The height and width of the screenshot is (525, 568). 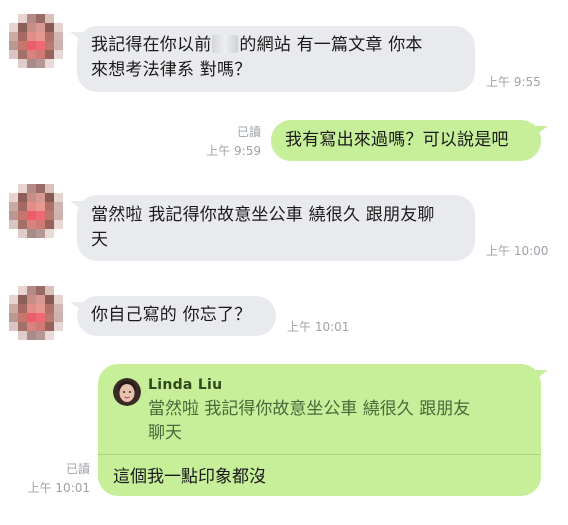 What do you see at coordinates (100, 240) in the screenshot?
I see `message-text: 天` at bounding box center [100, 240].